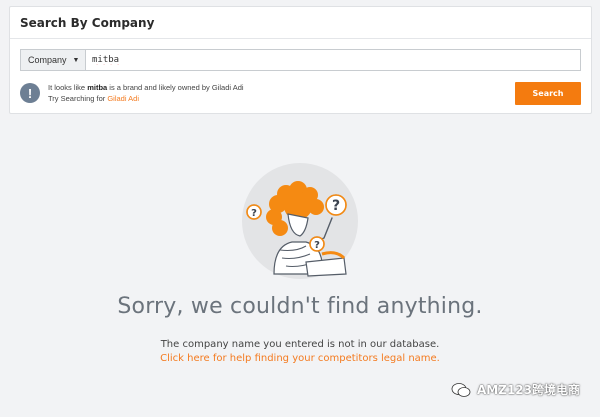 Image resolution: width=600 pixels, height=417 pixels. What do you see at coordinates (548, 93) in the screenshot?
I see `search-button: Search` at bounding box center [548, 93].